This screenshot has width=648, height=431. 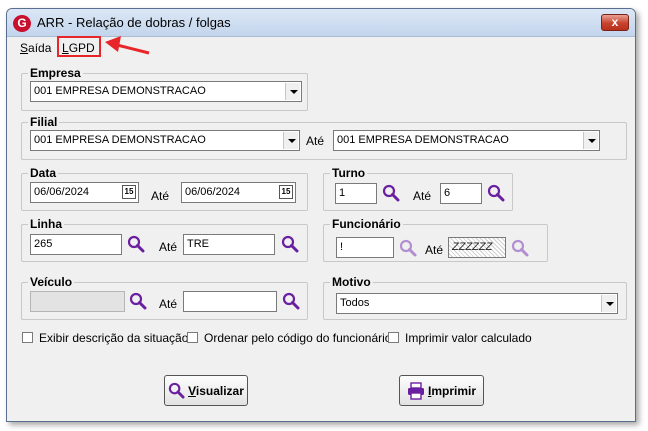 What do you see at coordinates (43, 173) in the screenshot?
I see `data-legend: Data` at bounding box center [43, 173].